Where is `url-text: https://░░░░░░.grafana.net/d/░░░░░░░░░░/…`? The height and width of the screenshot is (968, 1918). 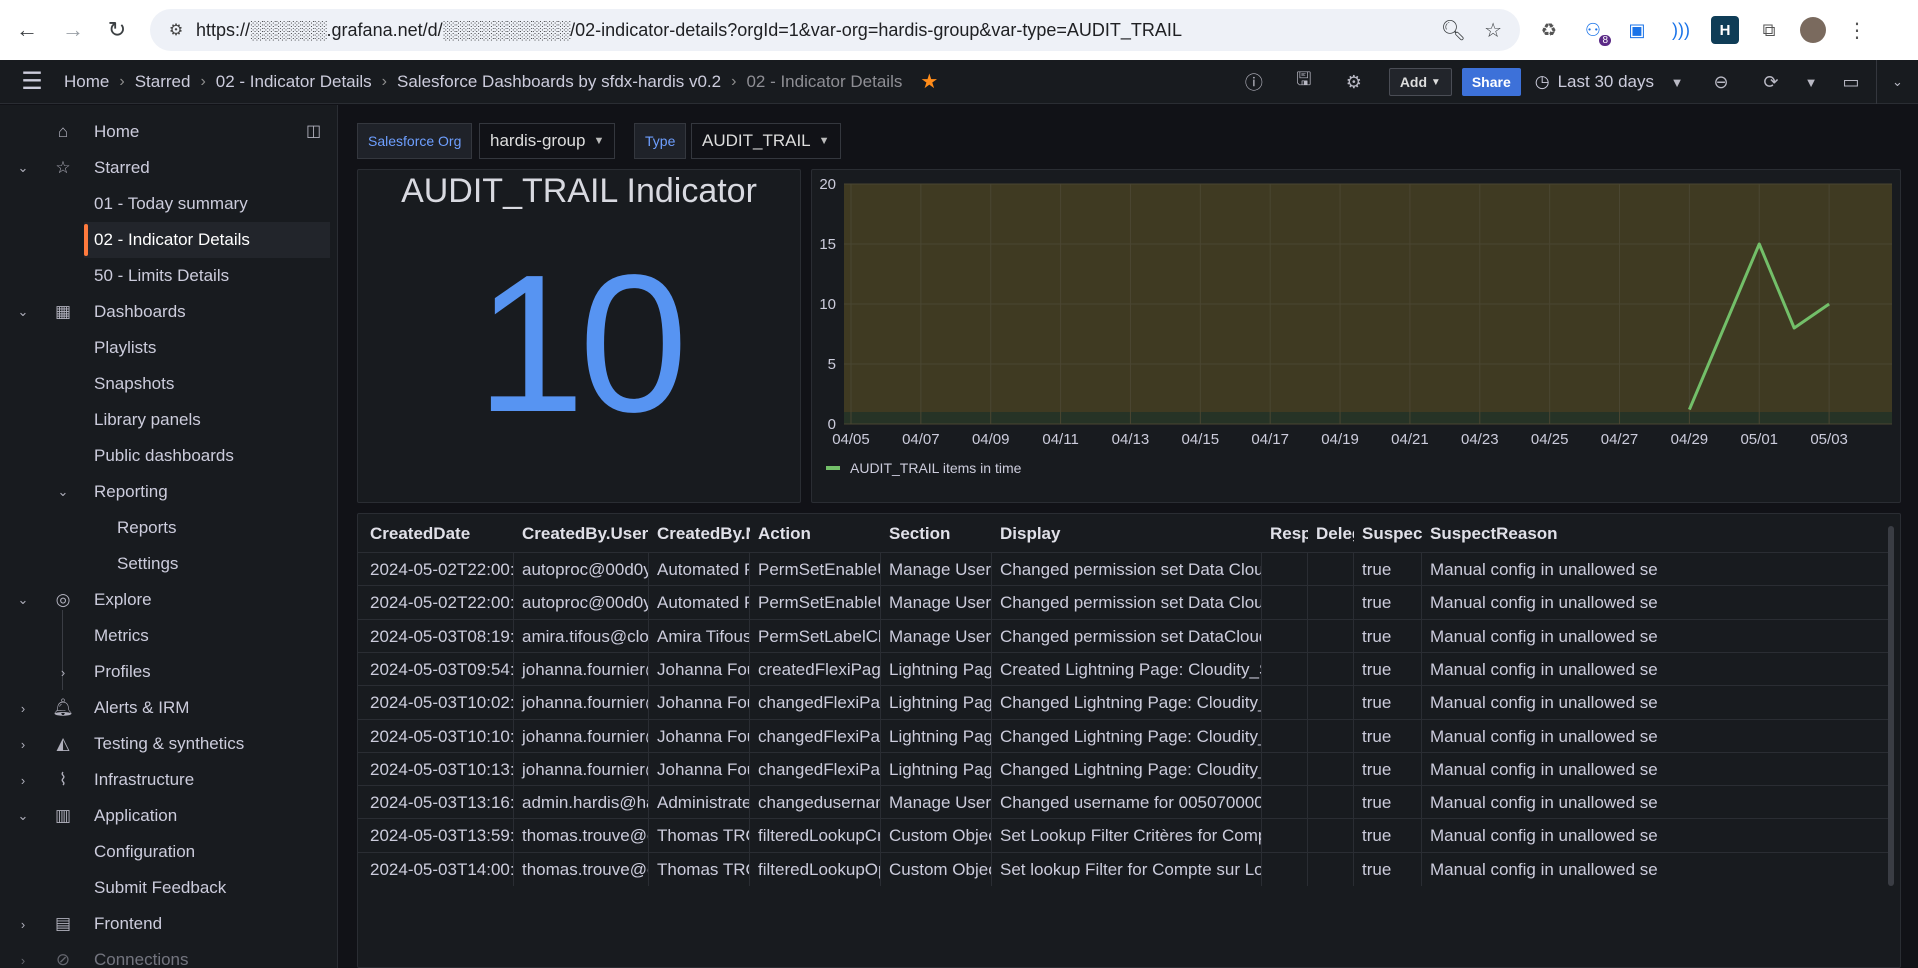
url-text: https://░░░░░░.grafana.net/d/░░░░░░░░░░/… is located at coordinates (689, 30).